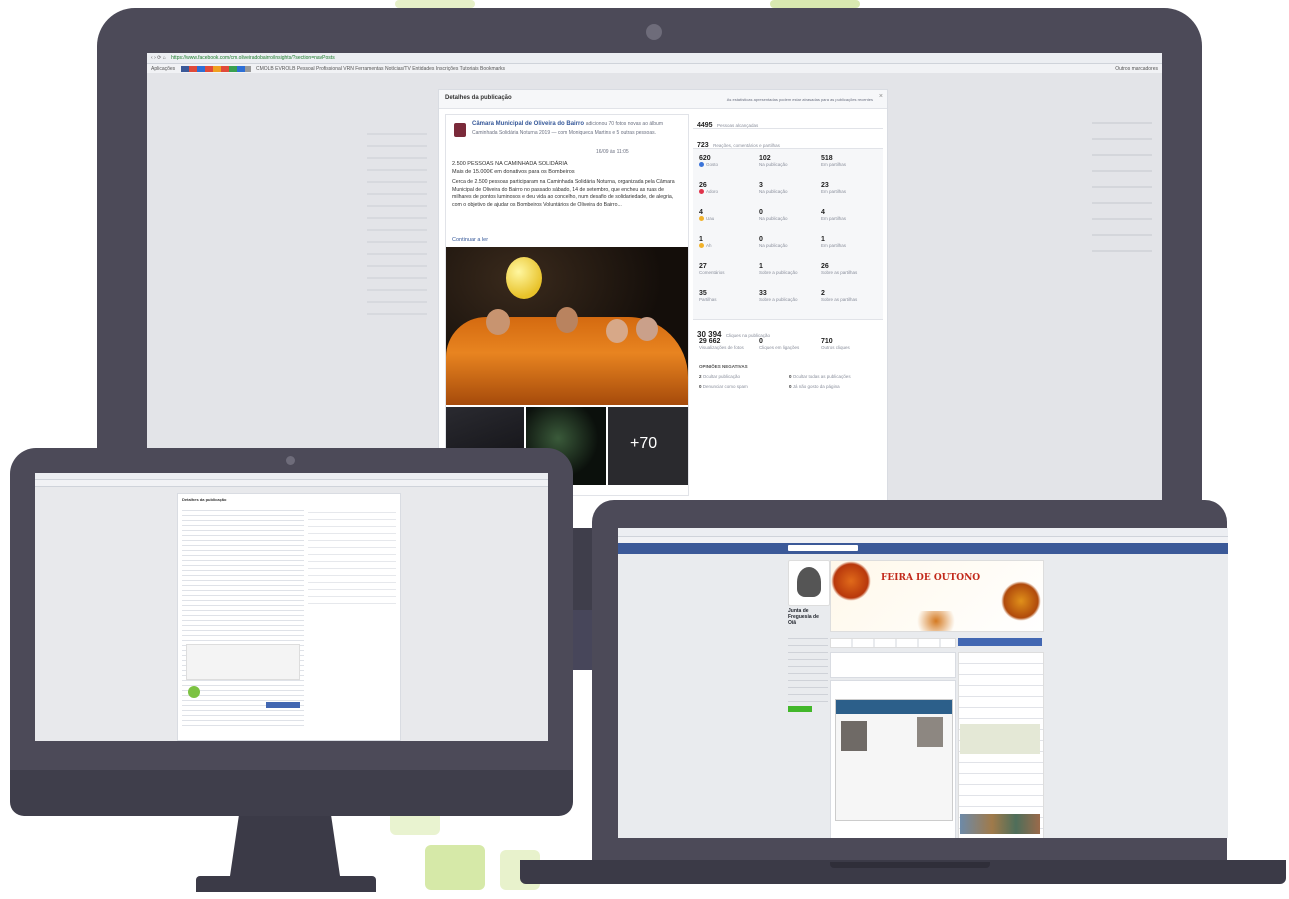 The height and width of the screenshot is (899, 1289). What do you see at coordinates (701, 219) in the screenshot?
I see `wow-icon` at bounding box center [701, 219].